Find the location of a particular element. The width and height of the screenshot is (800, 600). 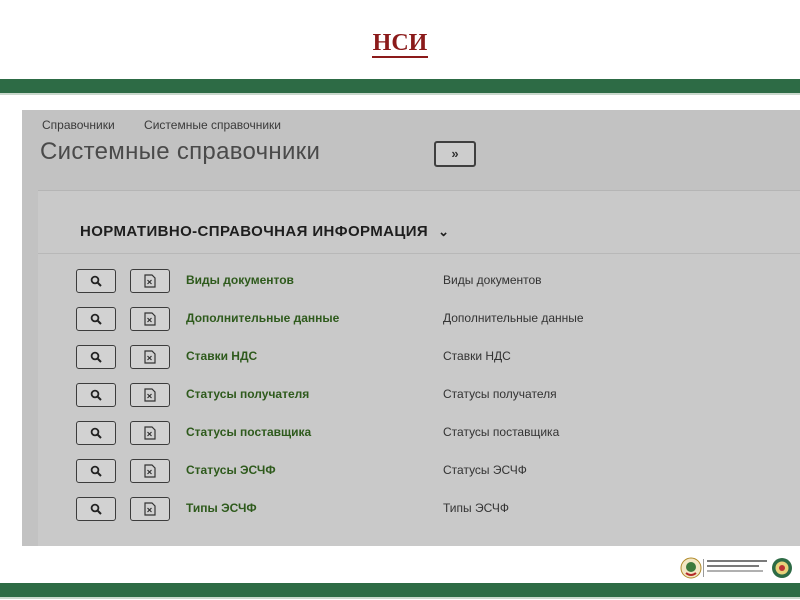

directory-description: Виды документов is located at coordinates (492, 280).